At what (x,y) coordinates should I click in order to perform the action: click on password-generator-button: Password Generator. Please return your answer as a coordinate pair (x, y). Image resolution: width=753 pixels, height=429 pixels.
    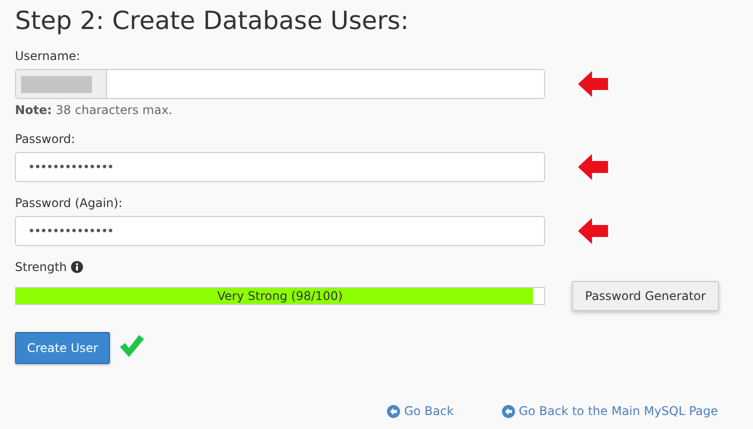
    Looking at the image, I should click on (645, 296).